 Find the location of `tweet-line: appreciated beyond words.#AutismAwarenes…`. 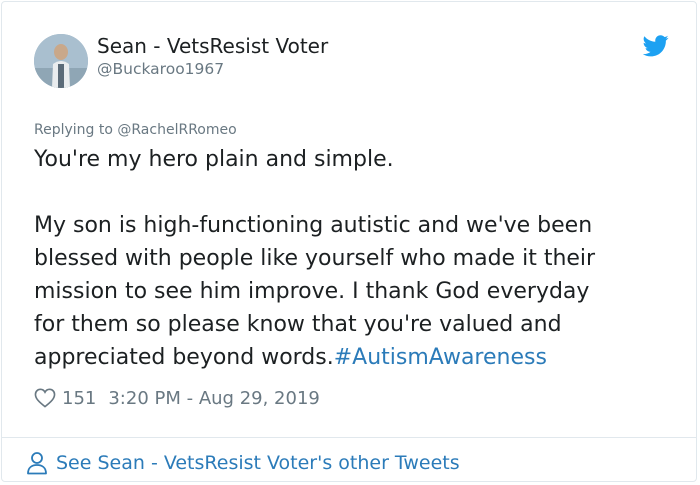

tweet-line: appreciated beyond words.#AutismAwarenes… is located at coordinates (354, 357).